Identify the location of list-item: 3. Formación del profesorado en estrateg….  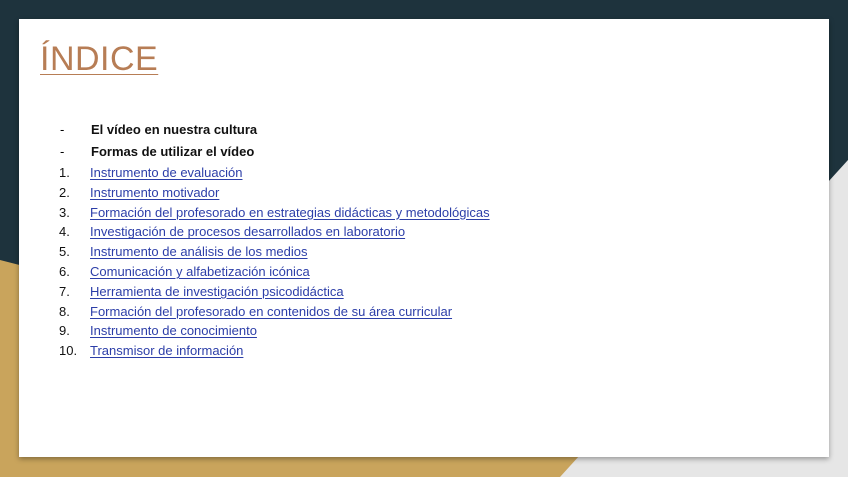
(379, 213).